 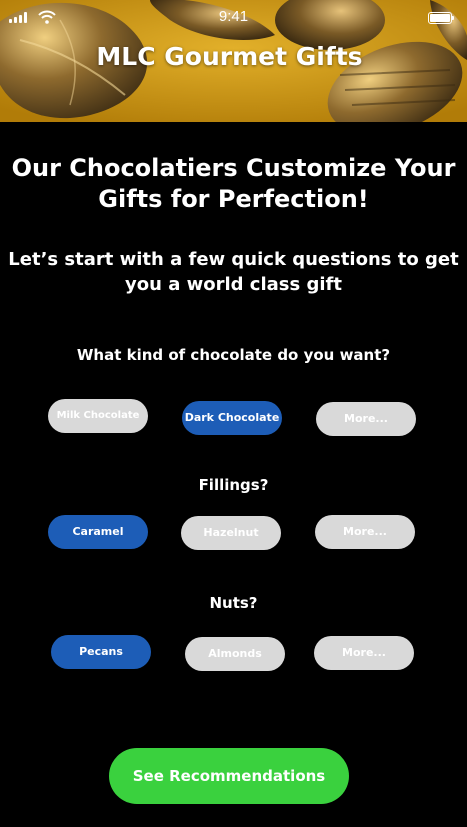 I want to click on header-banner: 9:41 MLC Gourmet Gifts, so click(x=233, y=61).